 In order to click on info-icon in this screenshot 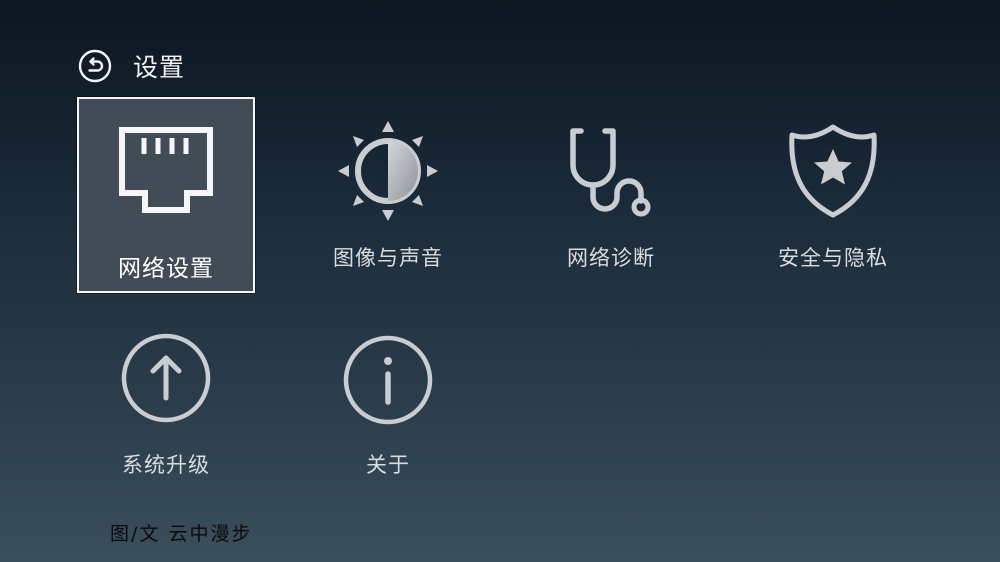, I will do `click(388, 380)`.